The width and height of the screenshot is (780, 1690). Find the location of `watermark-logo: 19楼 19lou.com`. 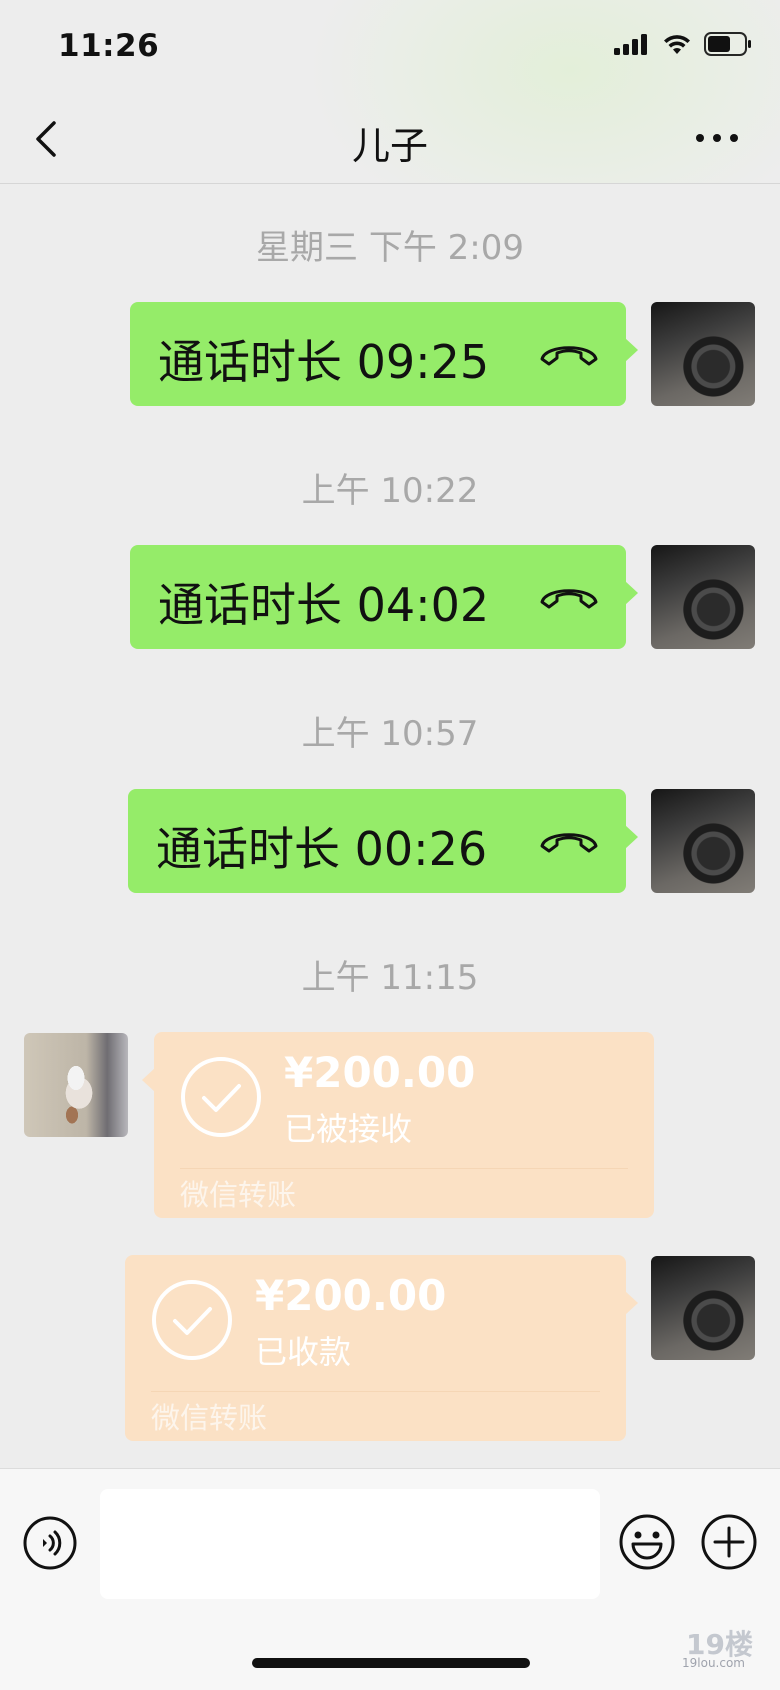

watermark-logo: 19楼 19lou.com is located at coordinates (721, 1651).